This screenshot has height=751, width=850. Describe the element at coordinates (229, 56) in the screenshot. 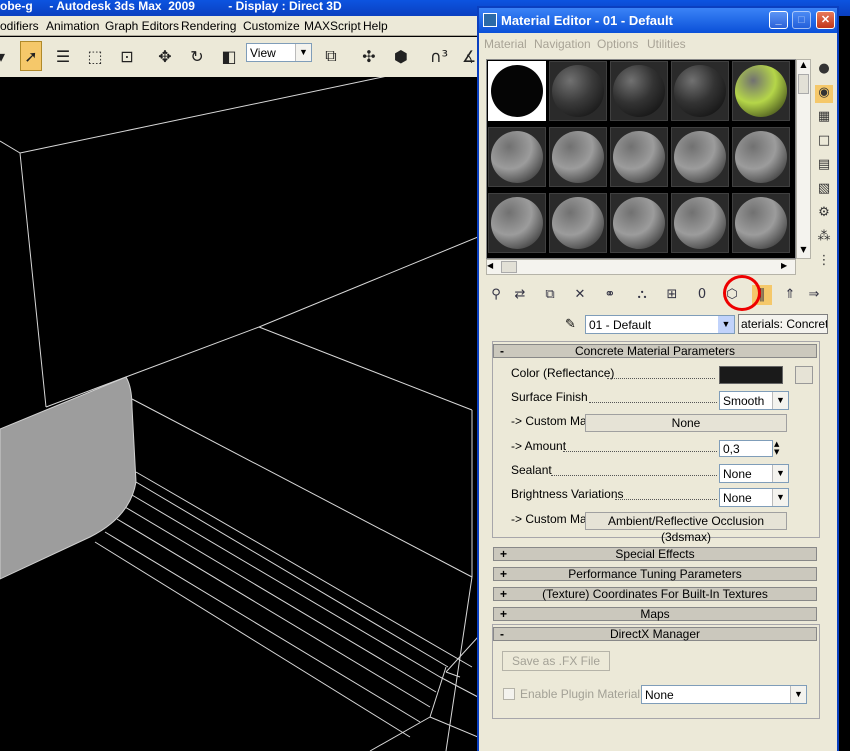

I see `scale-icon: ◧` at that location.